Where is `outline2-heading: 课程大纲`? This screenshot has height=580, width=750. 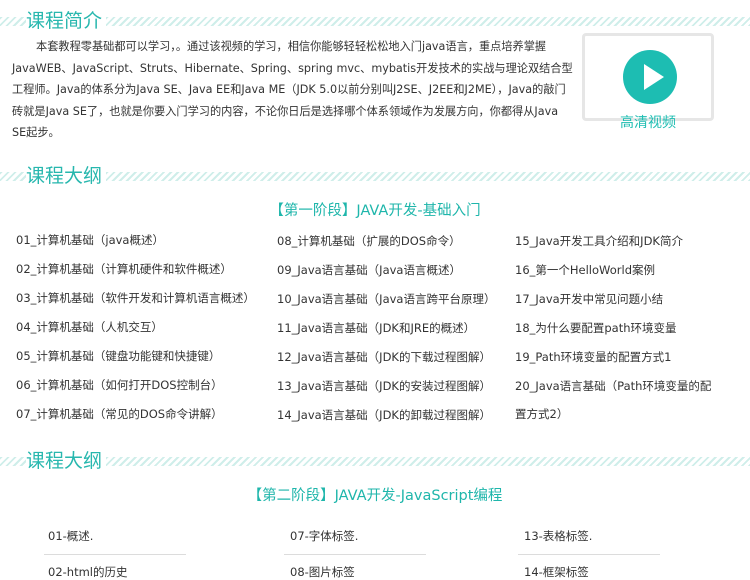
outline2-heading: 课程大纲 is located at coordinates (66, 461).